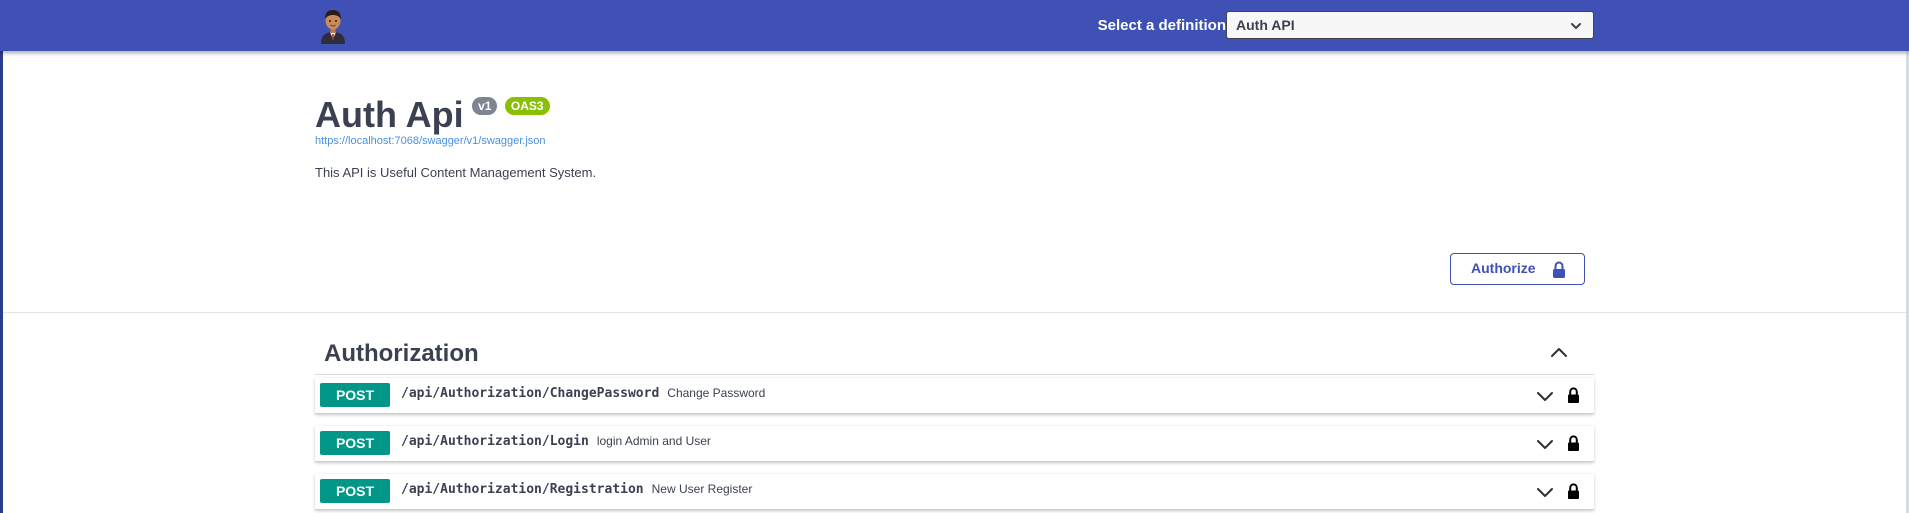 Image resolution: width=1909 pixels, height=513 pixels. I want to click on tag-title: Authorization, so click(401, 353).